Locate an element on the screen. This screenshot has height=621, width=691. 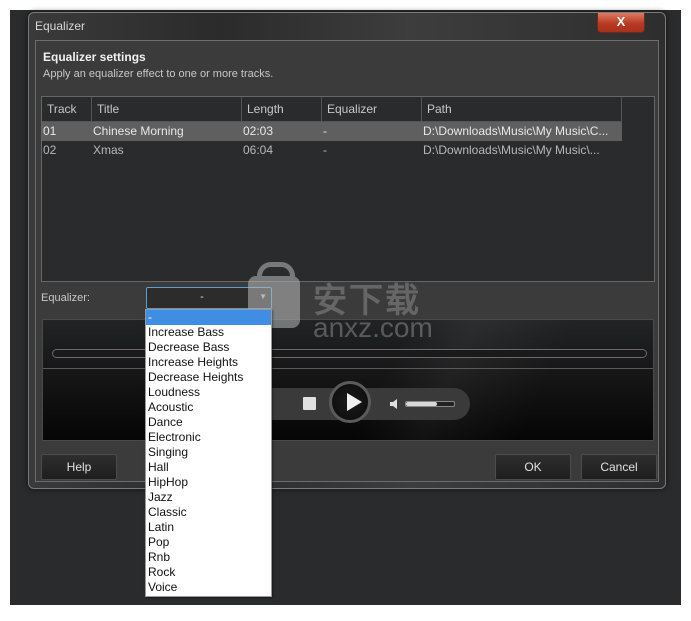
dropdown-option: Loudness is located at coordinates (208, 392).